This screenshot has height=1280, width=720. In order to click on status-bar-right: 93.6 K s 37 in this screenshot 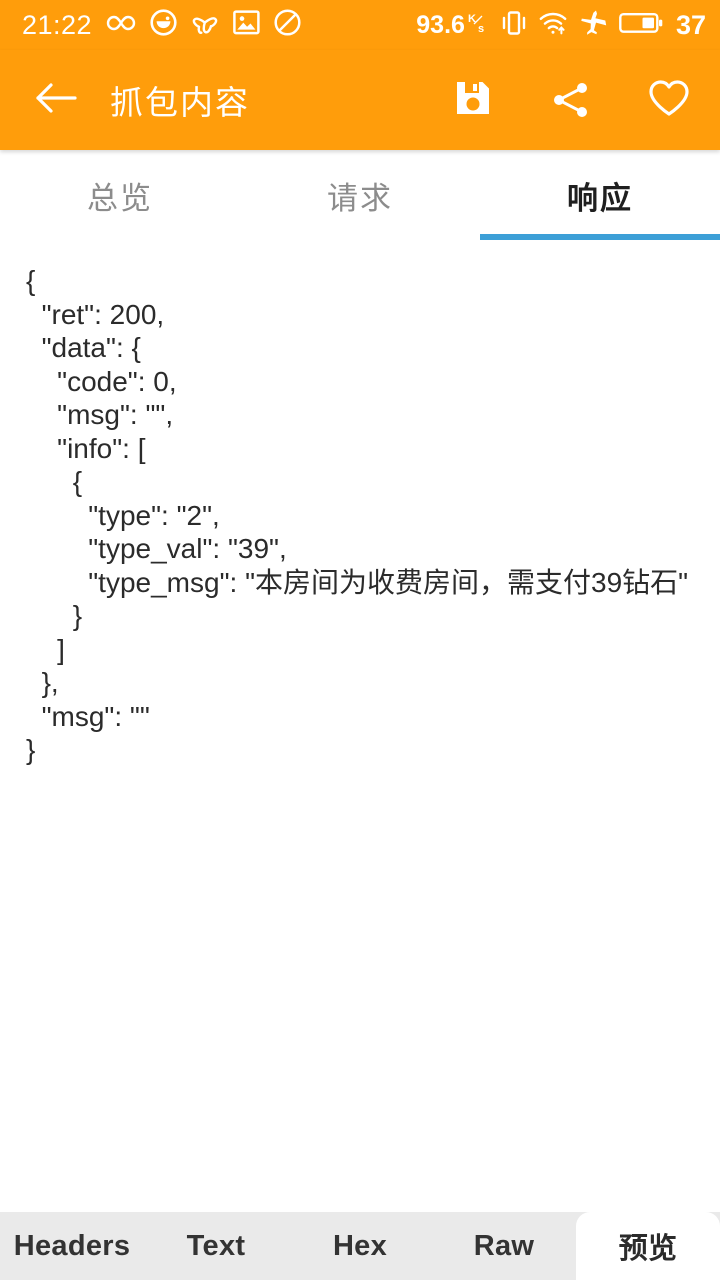, I will do `click(561, 25)`.